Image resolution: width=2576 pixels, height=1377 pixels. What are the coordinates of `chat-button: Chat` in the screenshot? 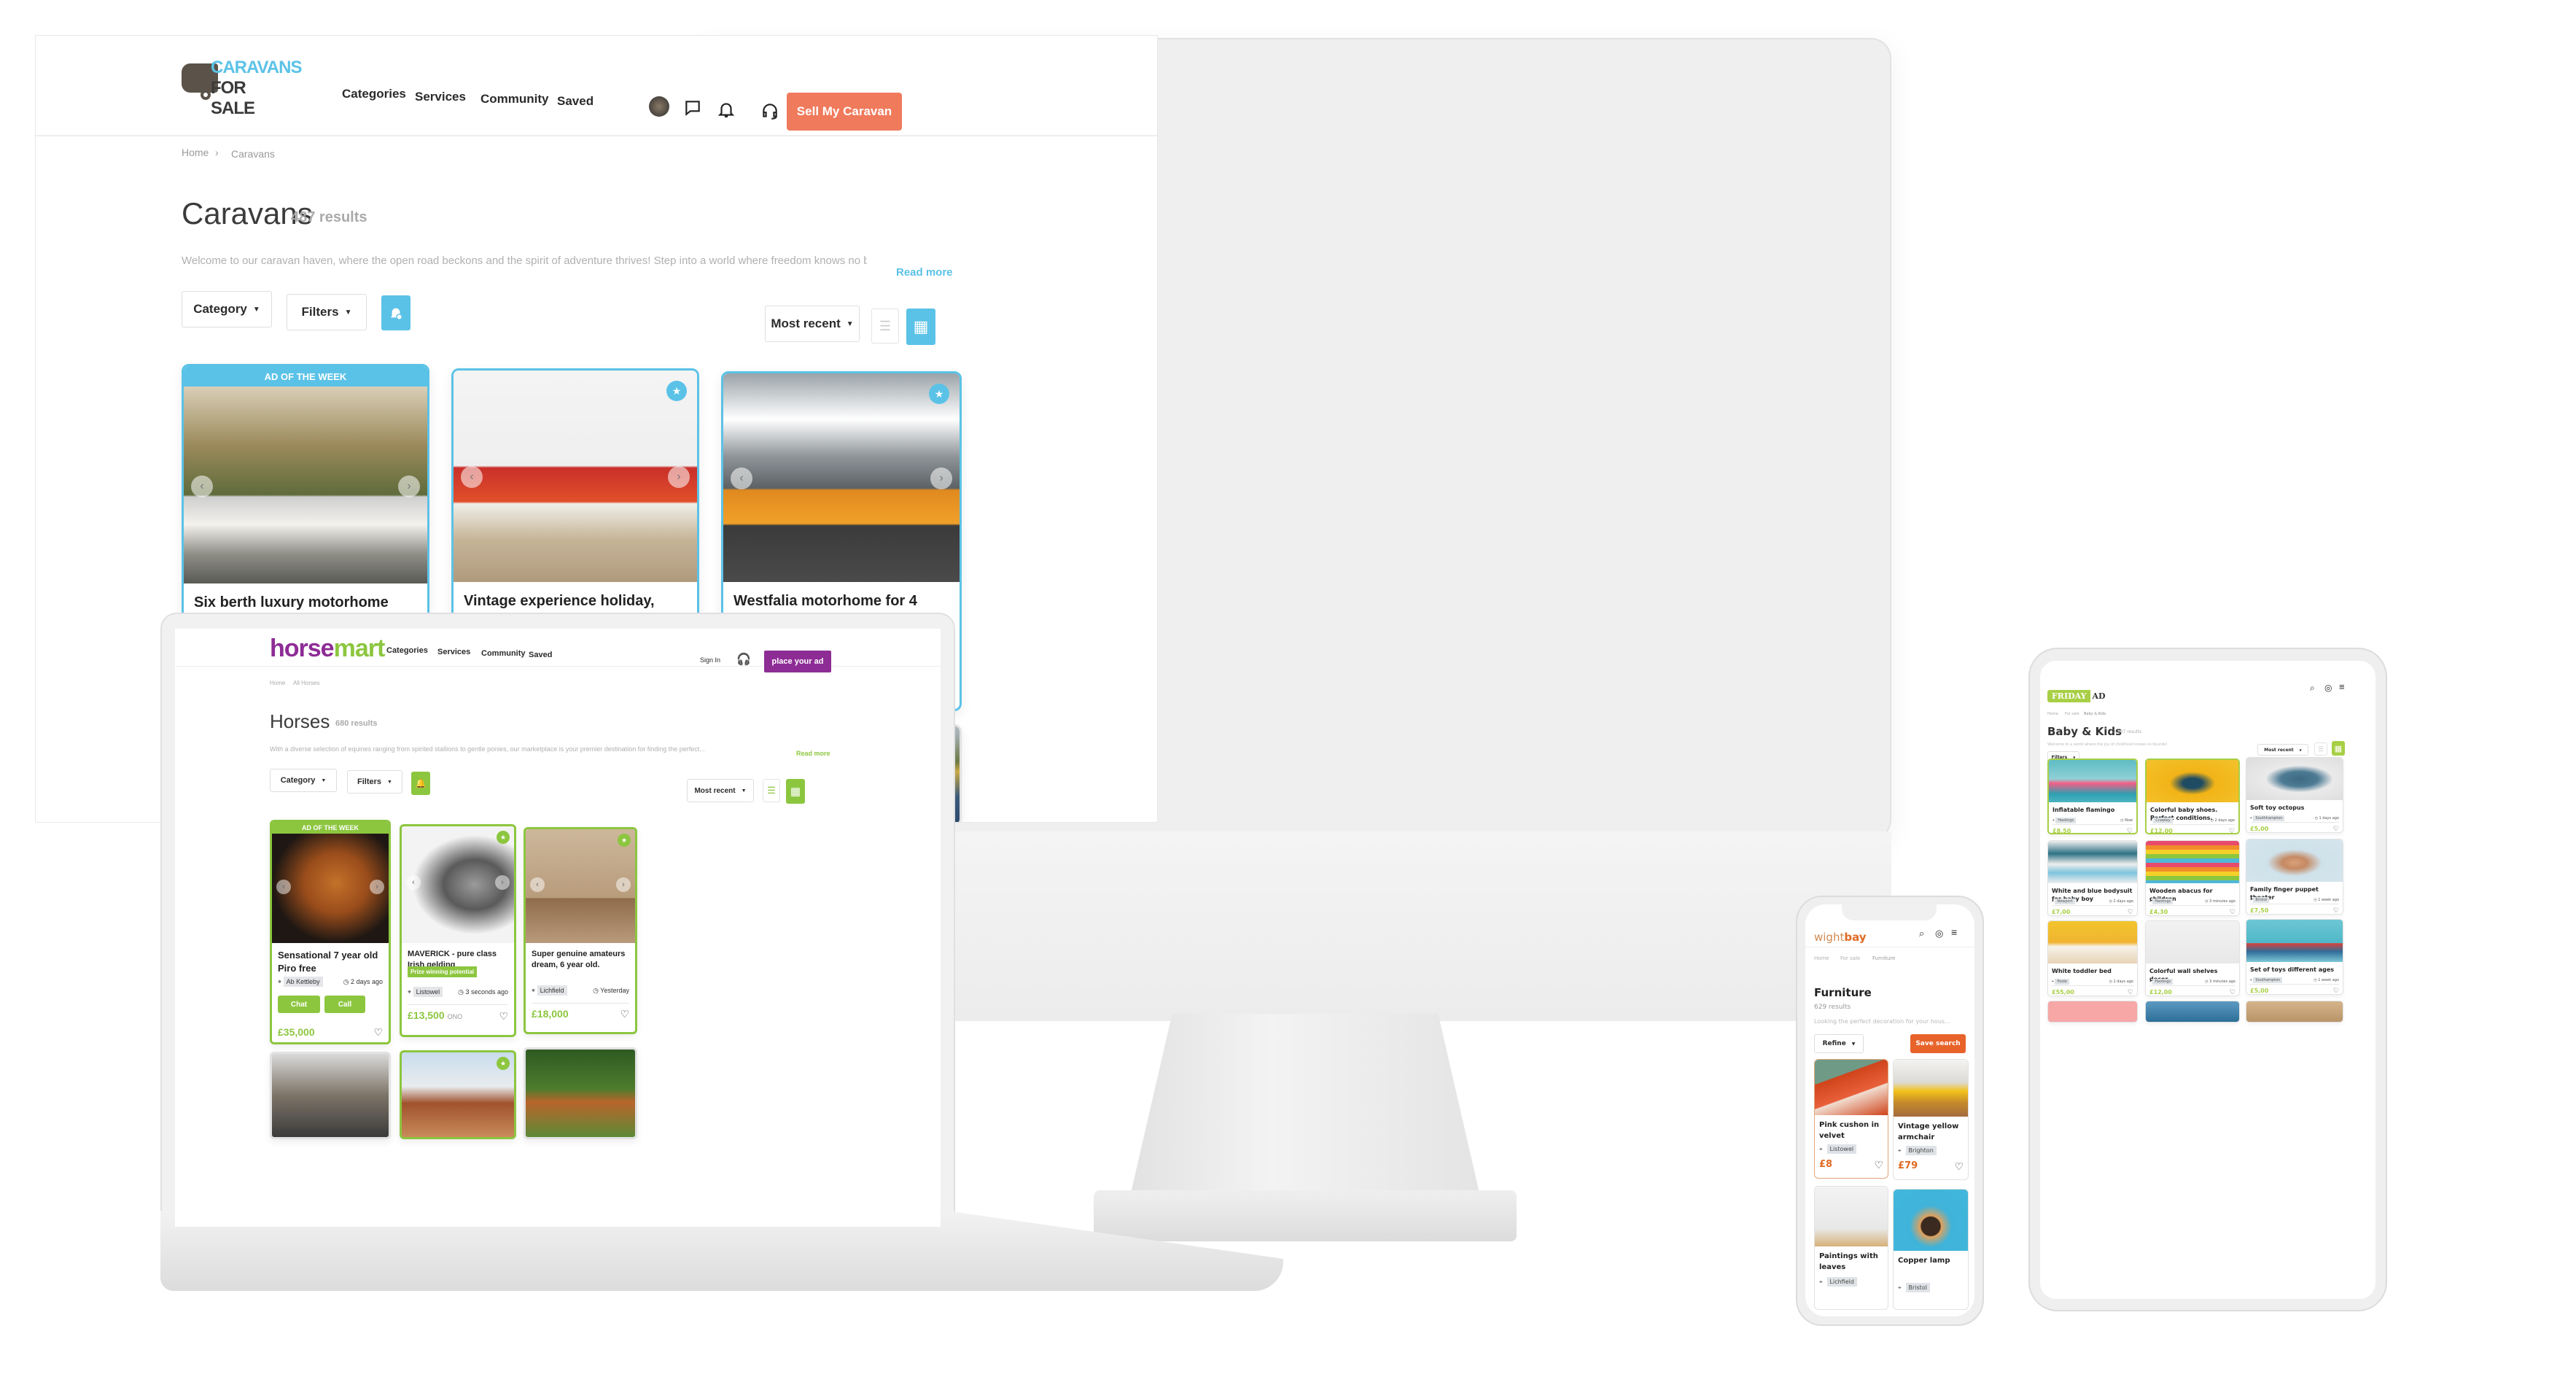 It's located at (299, 1004).